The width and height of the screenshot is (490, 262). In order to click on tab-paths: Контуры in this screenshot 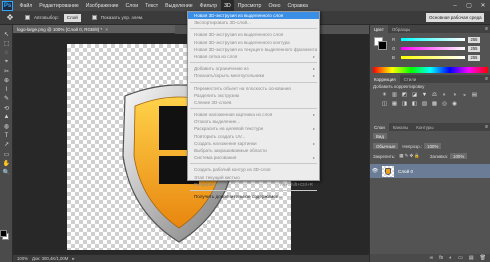, I will do `click(424, 127)`.